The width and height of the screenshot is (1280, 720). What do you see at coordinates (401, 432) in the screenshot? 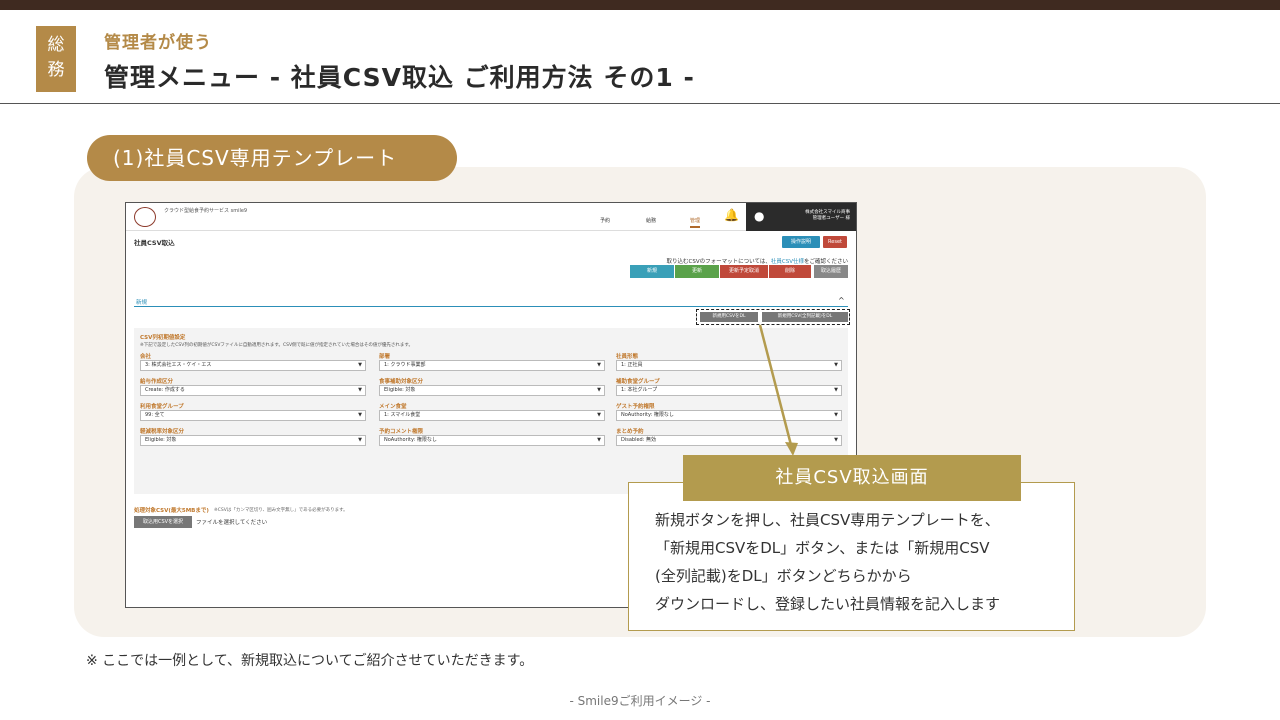
I see `field-label: 予約コメント権限` at bounding box center [401, 432].